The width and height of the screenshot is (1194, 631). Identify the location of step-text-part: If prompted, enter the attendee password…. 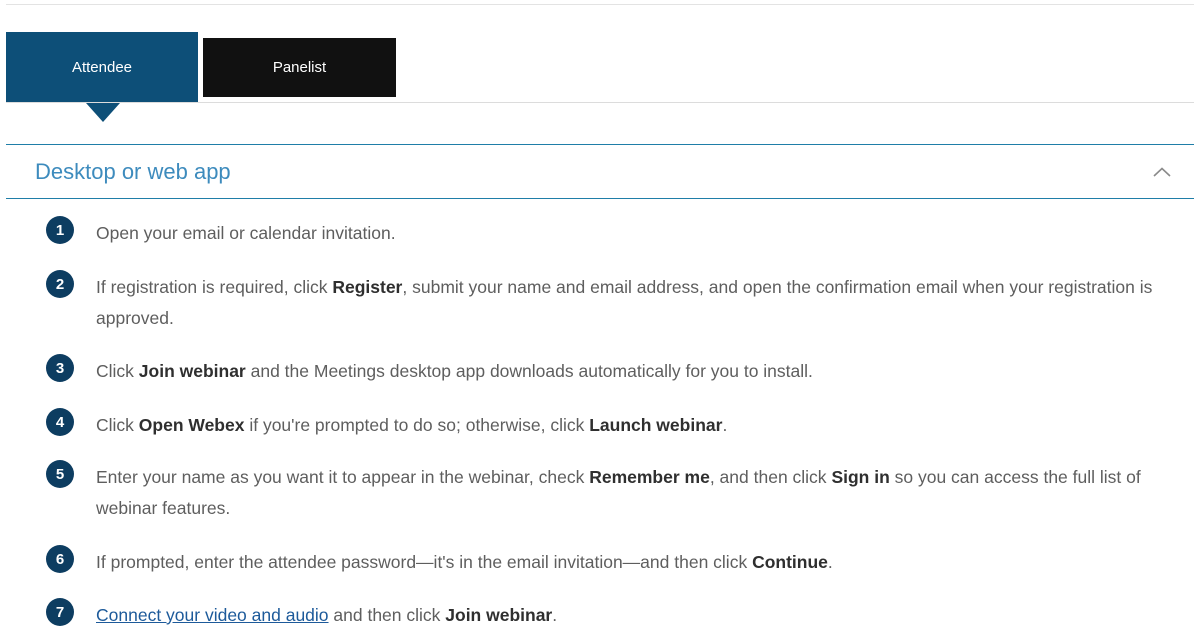
(424, 562).